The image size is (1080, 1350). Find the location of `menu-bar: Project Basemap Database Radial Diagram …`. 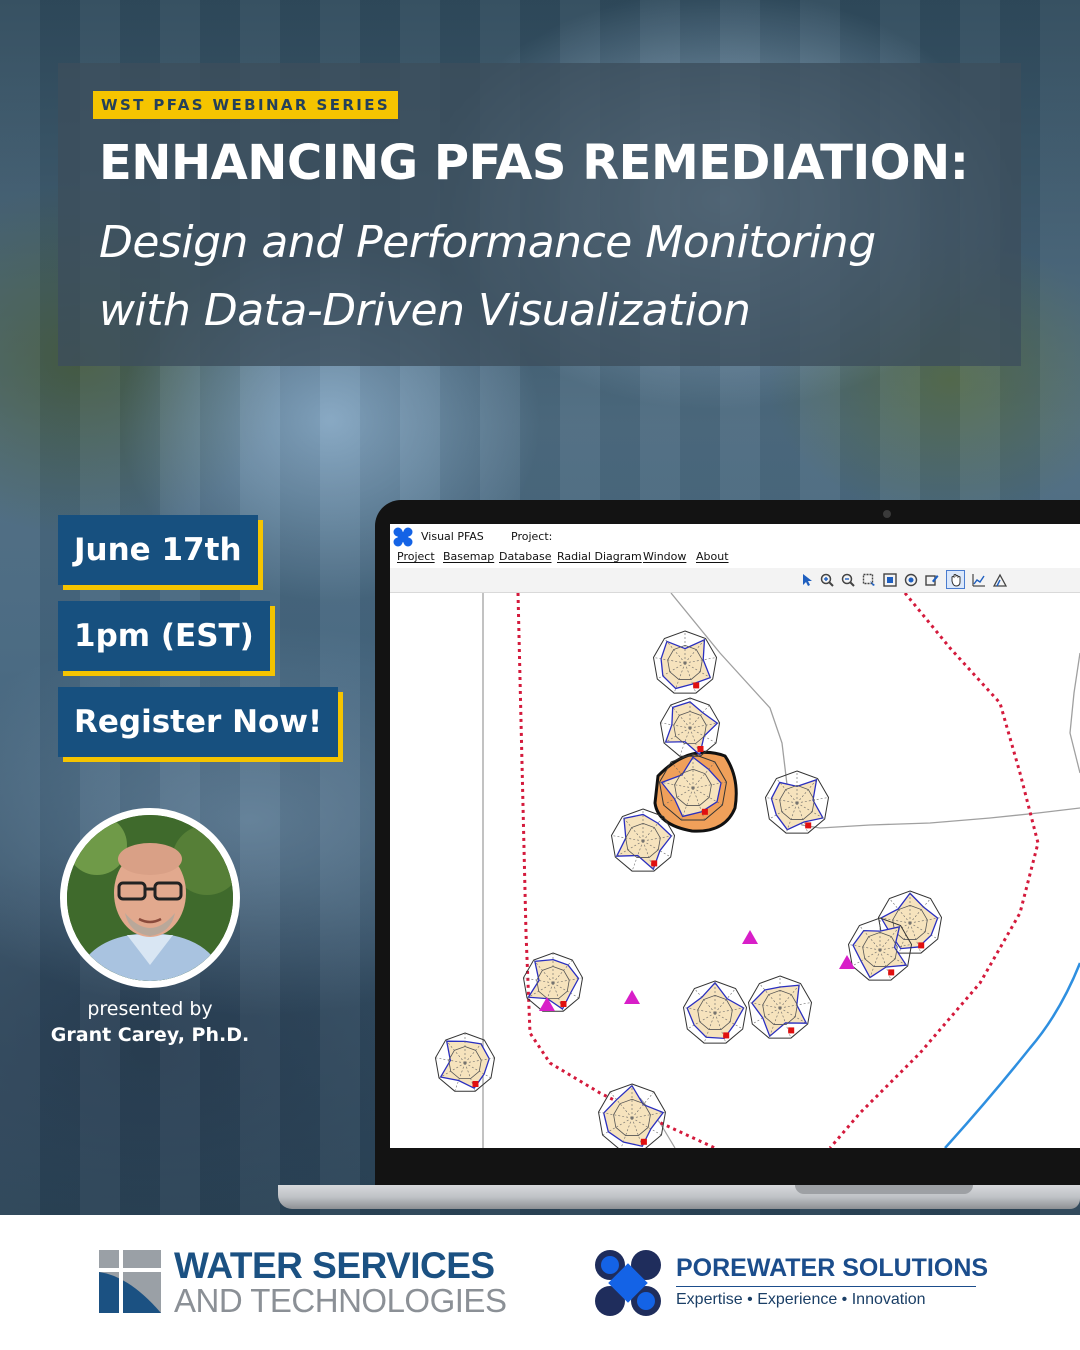

menu-bar: Project Basemap Database Radial Diagram … is located at coordinates (735, 559).